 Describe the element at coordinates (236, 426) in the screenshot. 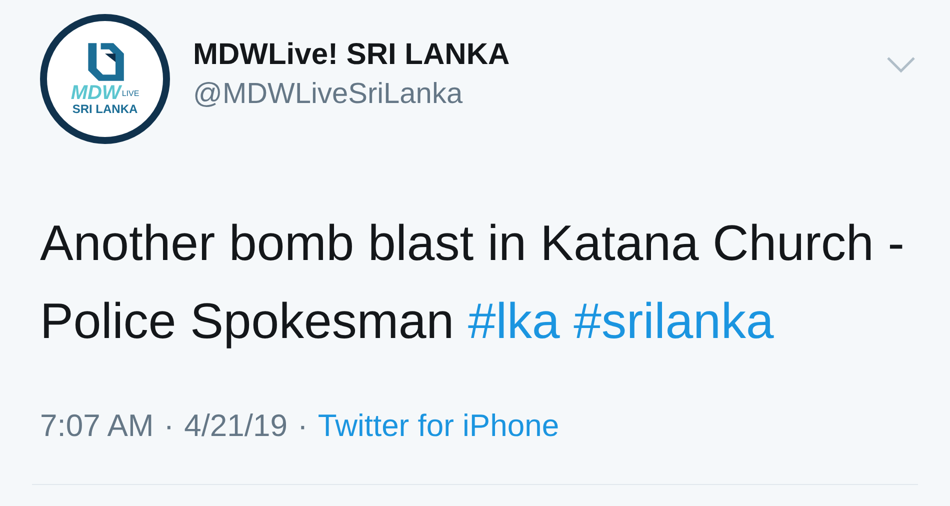

I see `tweet-date: 4/21/19` at that location.